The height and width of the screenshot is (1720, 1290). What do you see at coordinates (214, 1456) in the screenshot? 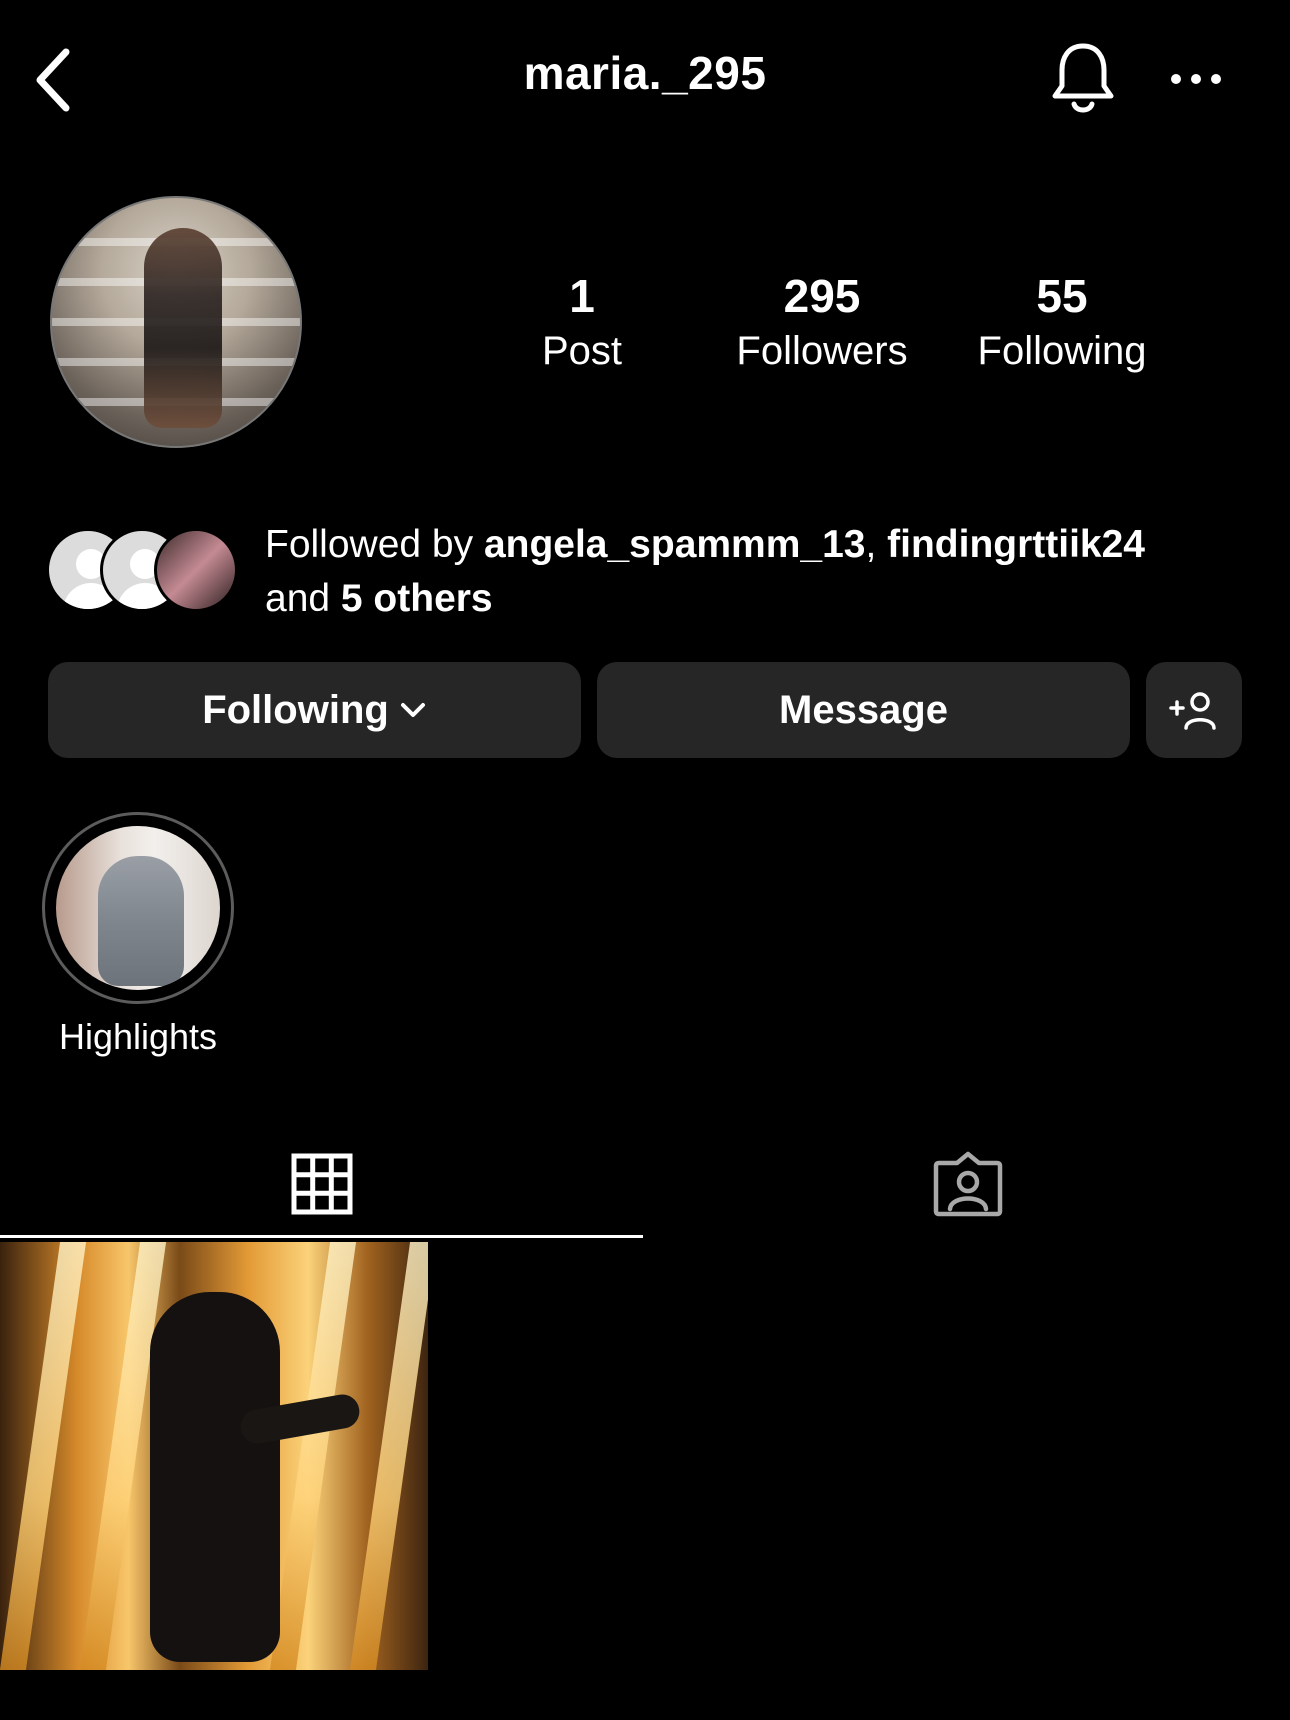
I see `post-thumbnail` at bounding box center [214, 1456].